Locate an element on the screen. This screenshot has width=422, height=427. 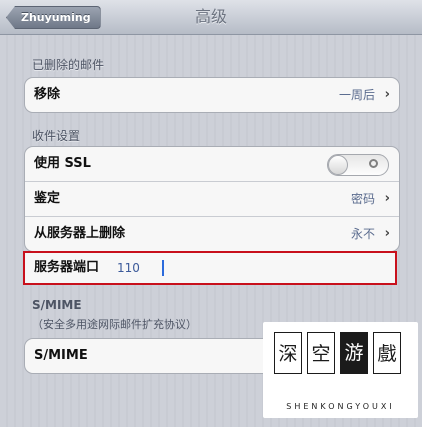
watermark-char: 游 is located at coordinates (354, 353).